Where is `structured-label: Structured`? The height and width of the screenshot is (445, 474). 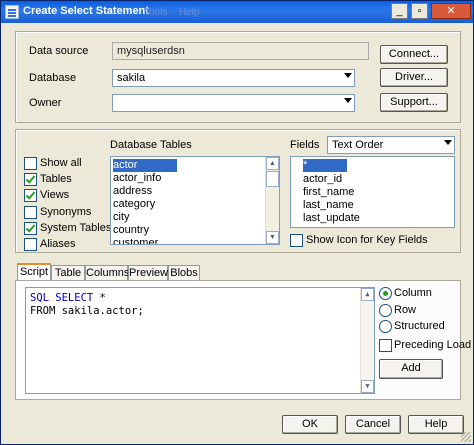 structured-label: Structured is located at coordinates (419, 326).